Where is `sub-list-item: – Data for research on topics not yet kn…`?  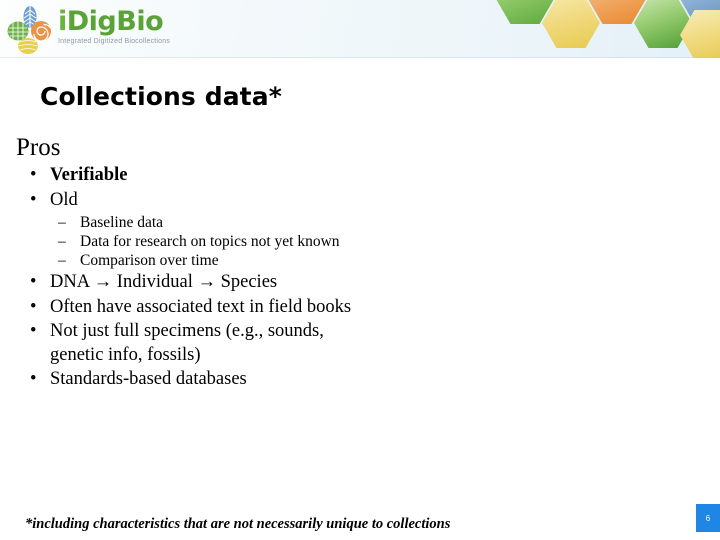
sub-list-item: – Data for research on topics not yet kn… is located at coordinates (203, 241).